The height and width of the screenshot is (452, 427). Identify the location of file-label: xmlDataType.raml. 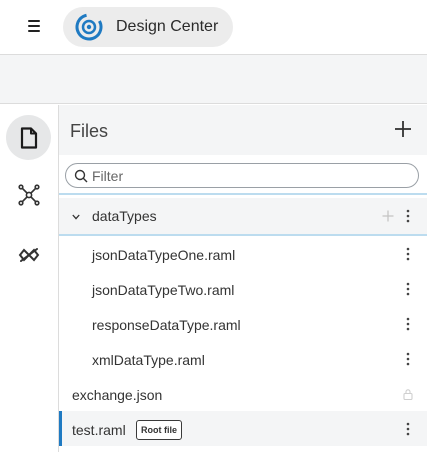
(148, 360).